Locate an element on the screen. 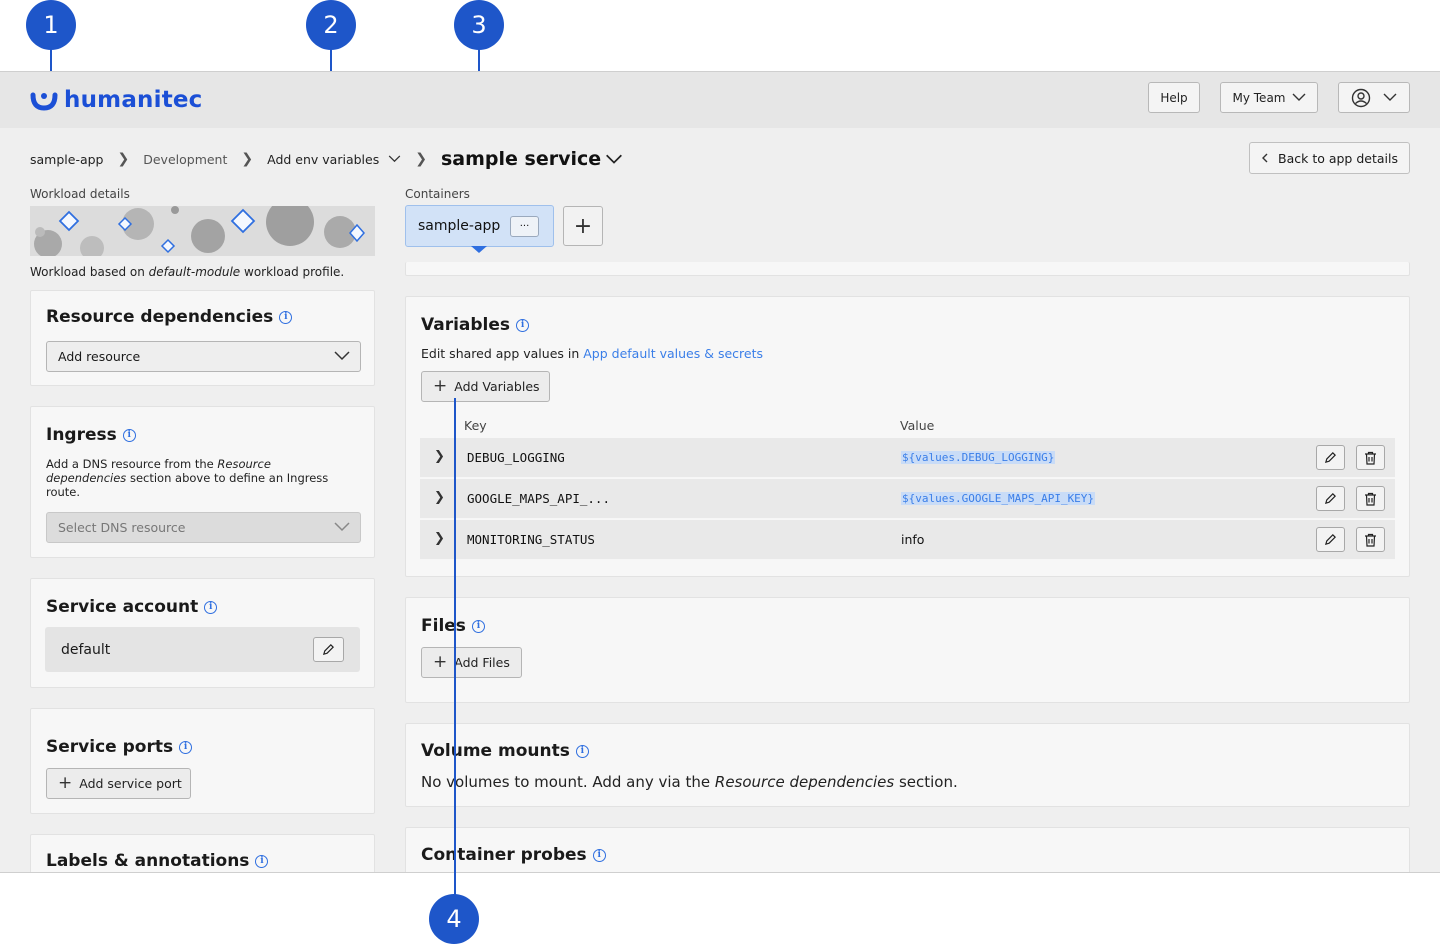 The height and width of the screenshot is (944, 1440). add-variables-button: + Add Variables is located at coordinates (485, 386).